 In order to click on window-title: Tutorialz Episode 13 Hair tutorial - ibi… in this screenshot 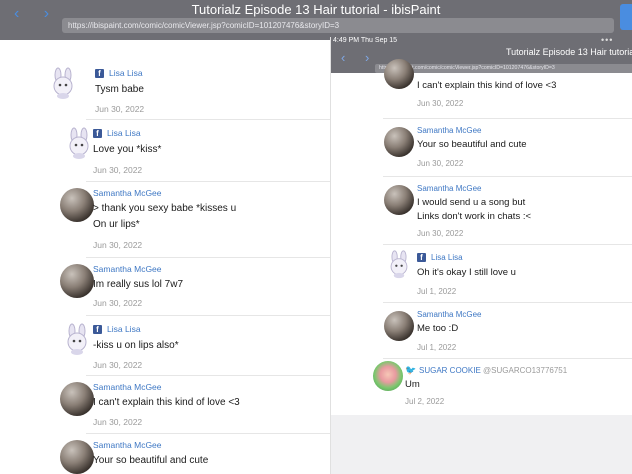, I will do `click(316, 9)`.